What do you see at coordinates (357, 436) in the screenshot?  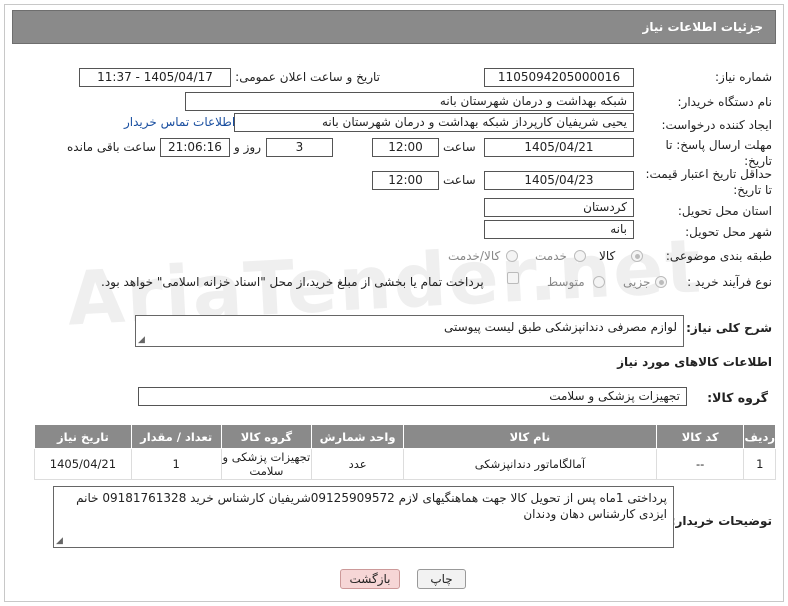 I see `col-unit: واحد شمارش` at bounding box center [357, 436].